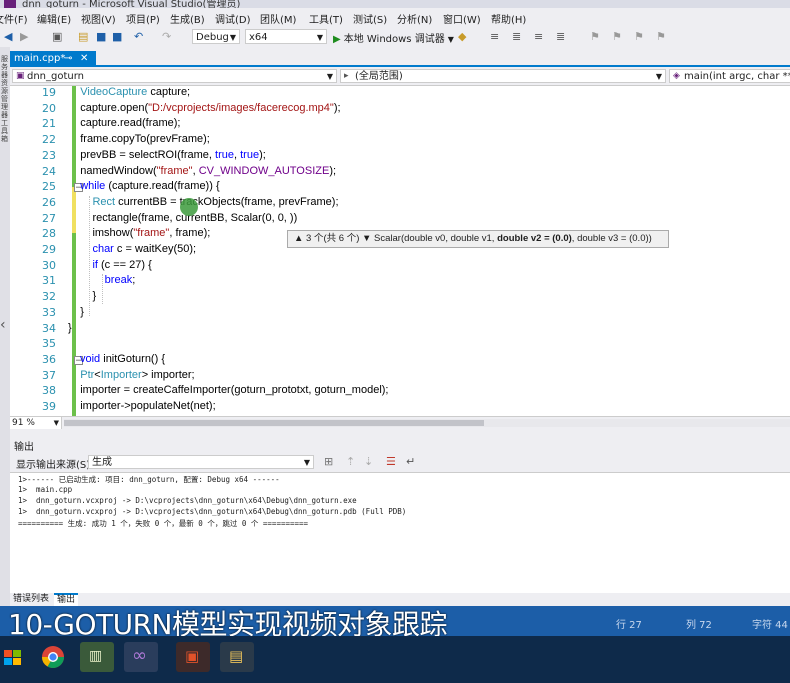  What do you see at coordinates (201, 462) in the screenshot?
I see `output-source-combo: 生成 ▼` at bounding box center [201, 462].